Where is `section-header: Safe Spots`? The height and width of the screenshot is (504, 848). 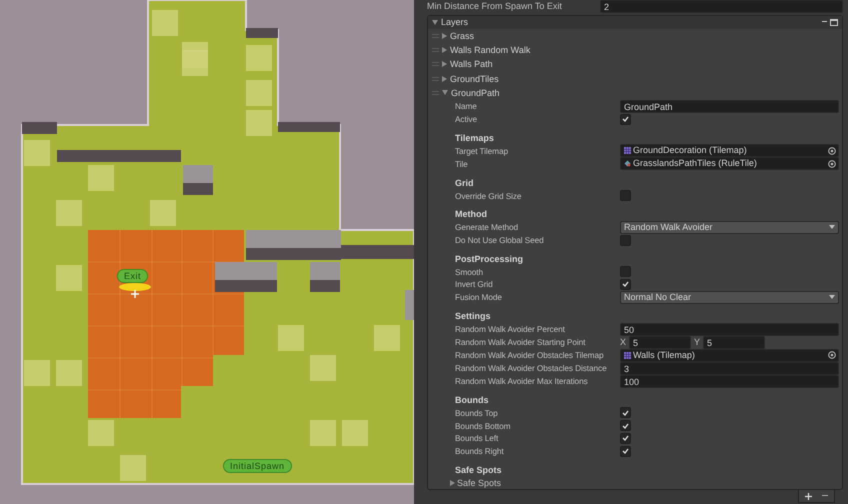
section-header: Safe Spots is located at coordinates (478, 469).